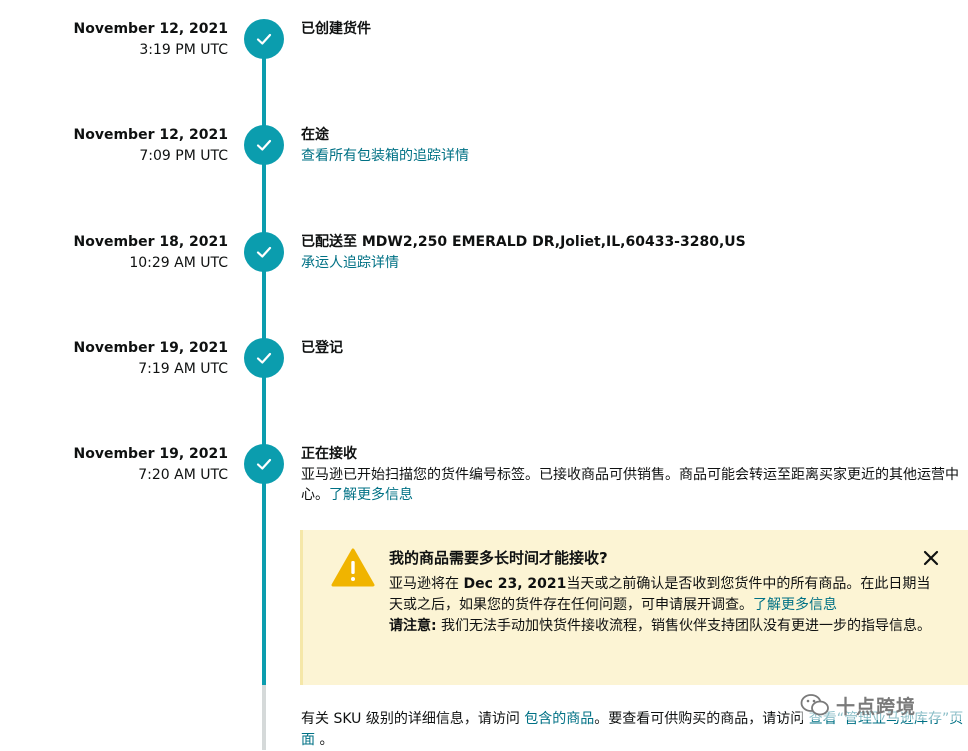 The image size is (968, 751). I want to click on event-title: 已创建货件, so click(336, 29).